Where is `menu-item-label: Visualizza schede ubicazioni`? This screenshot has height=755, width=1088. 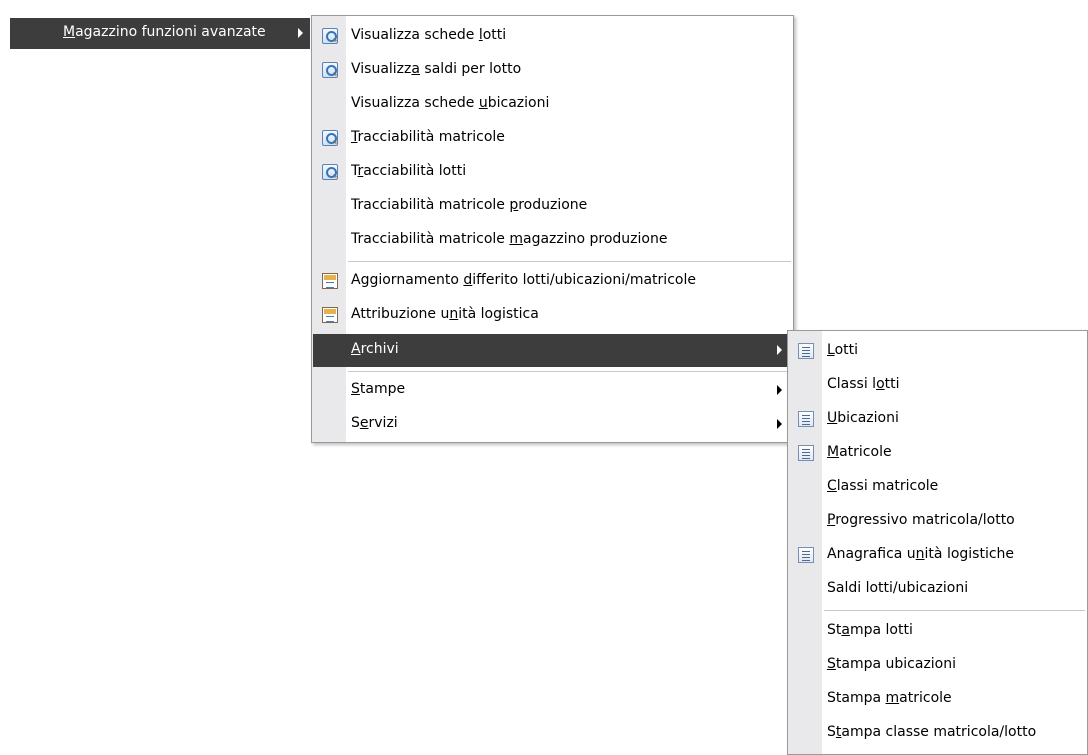
menu-item-label: Visualizza schede ubicazioni is located at coordinates (450, 103).